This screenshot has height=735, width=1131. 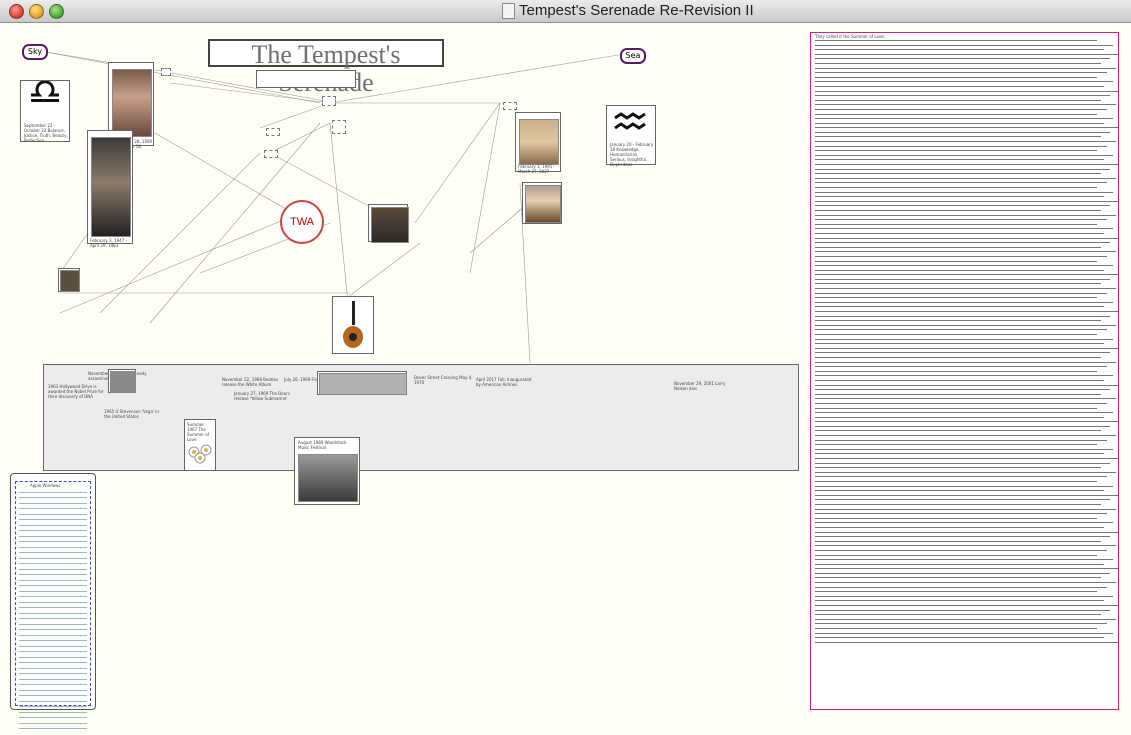 I want to click on aquarius-icon, so click(x=630, y=121).